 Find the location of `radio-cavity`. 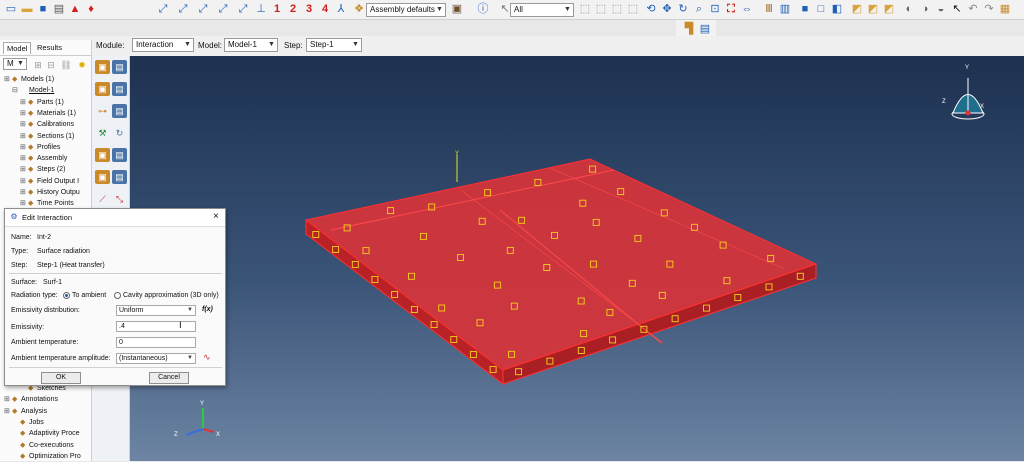

radio-cavity is located at coordinates (117, 295).